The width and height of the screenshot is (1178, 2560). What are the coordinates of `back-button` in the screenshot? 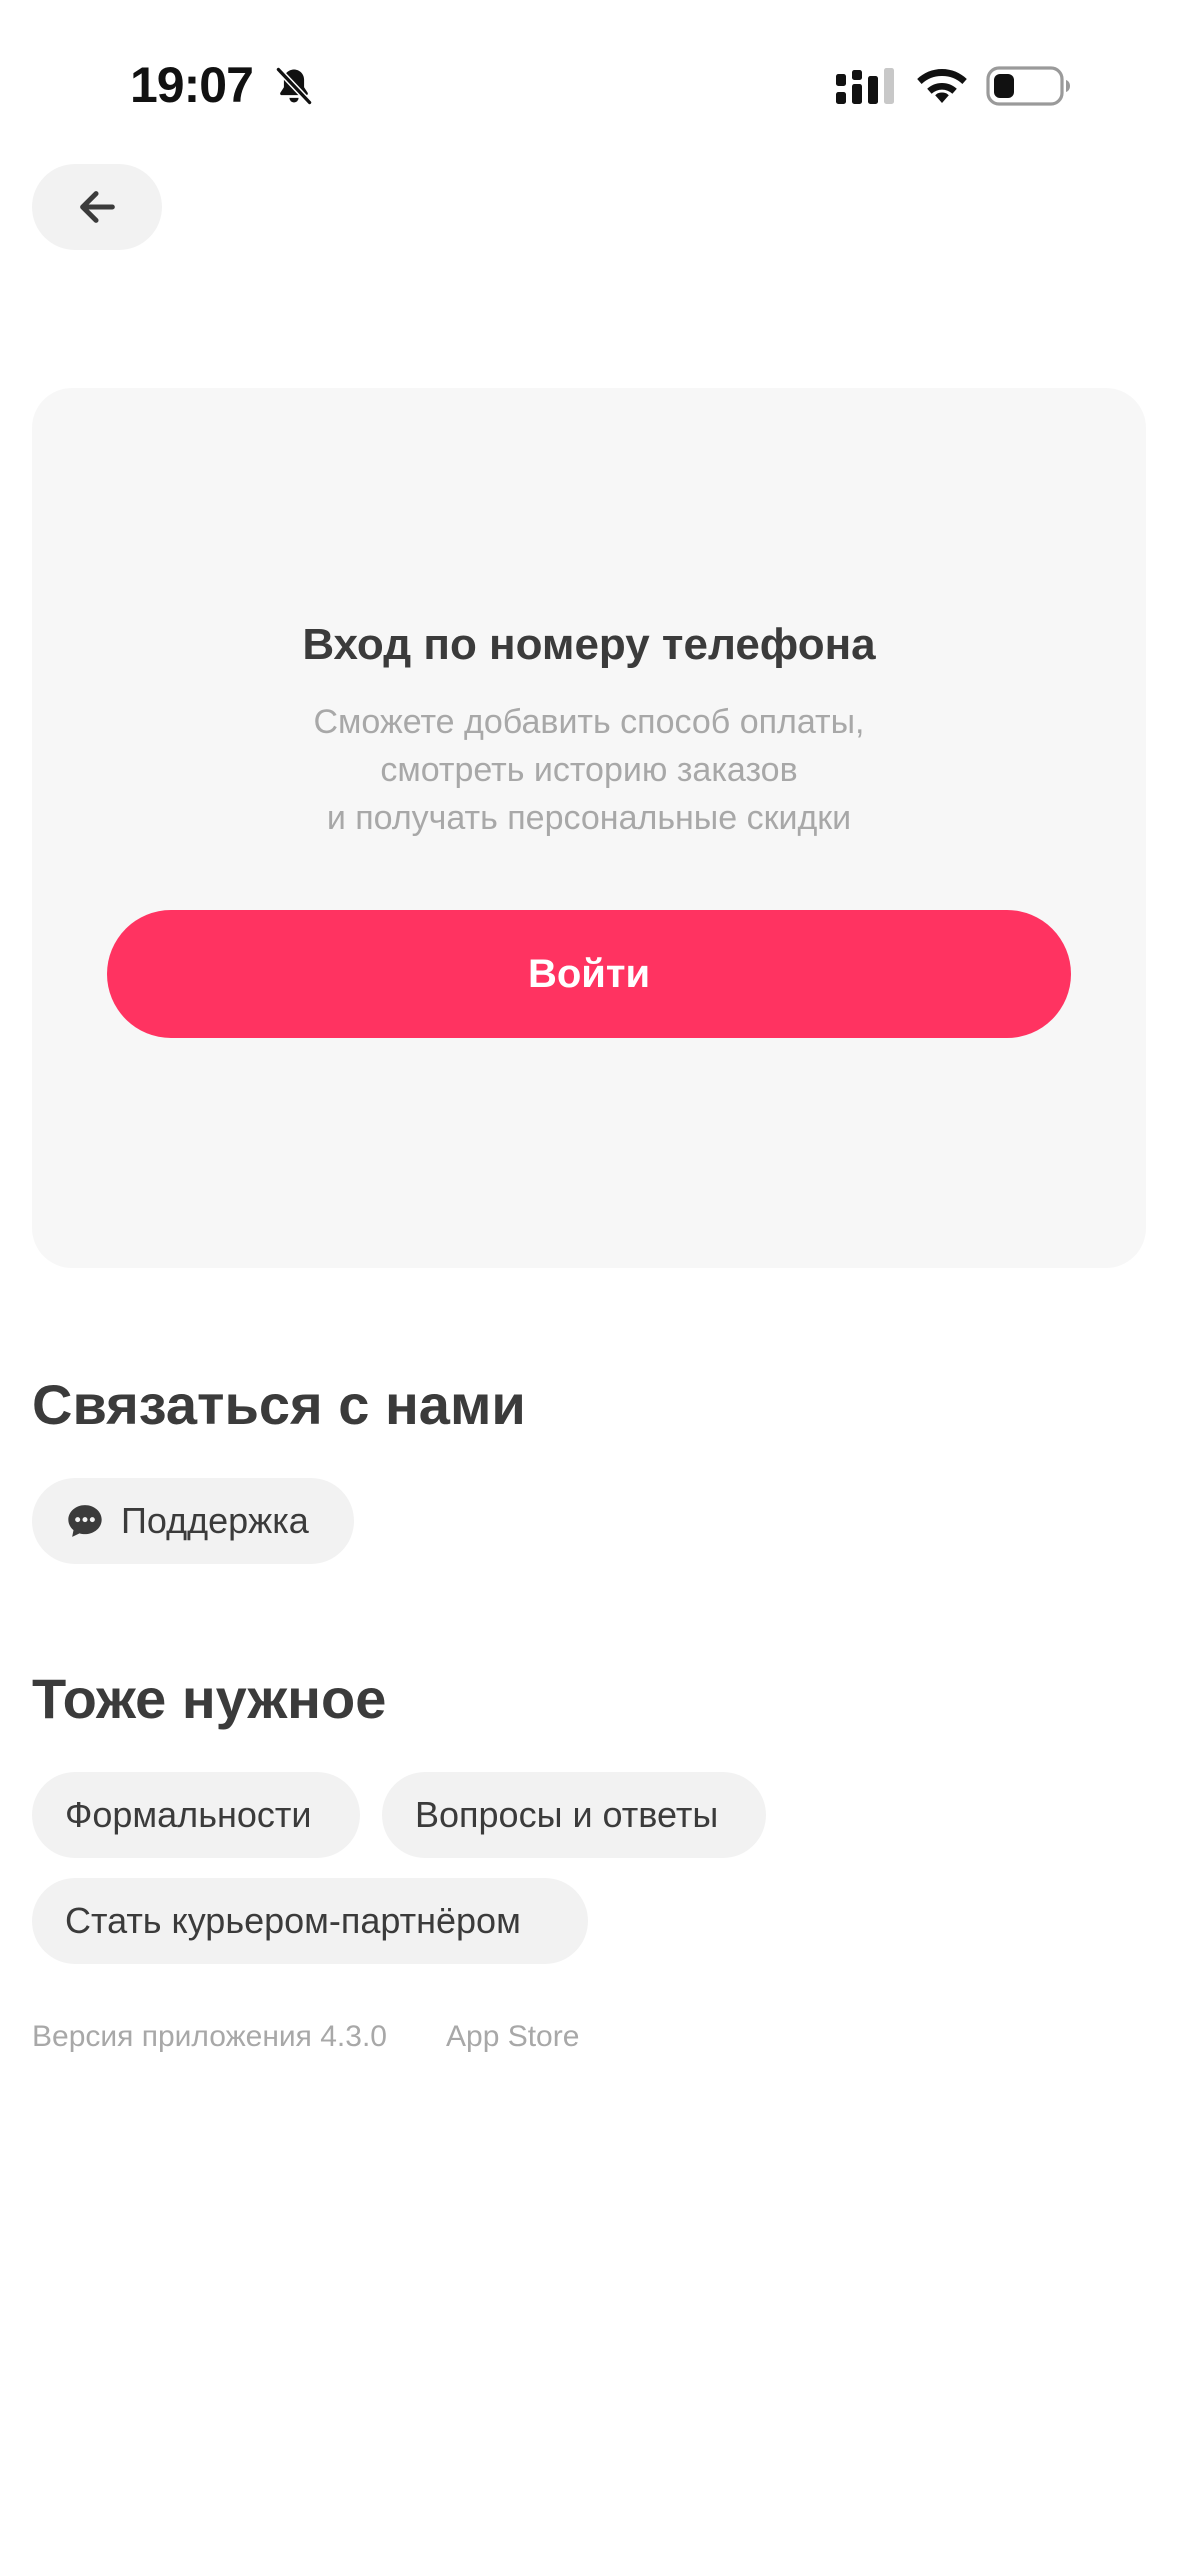 It's located at (97, 207).